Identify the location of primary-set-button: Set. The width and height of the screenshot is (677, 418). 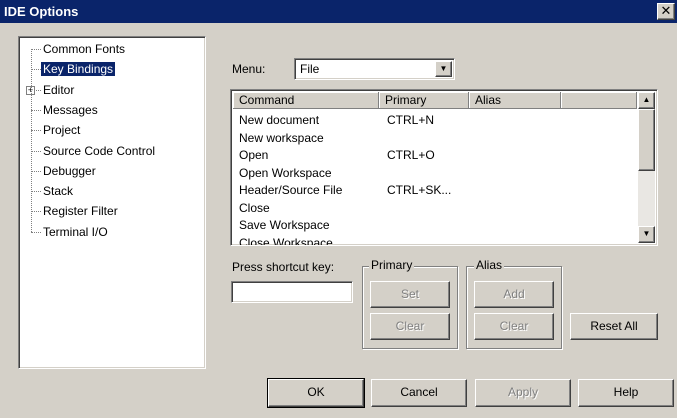
(410, 294).